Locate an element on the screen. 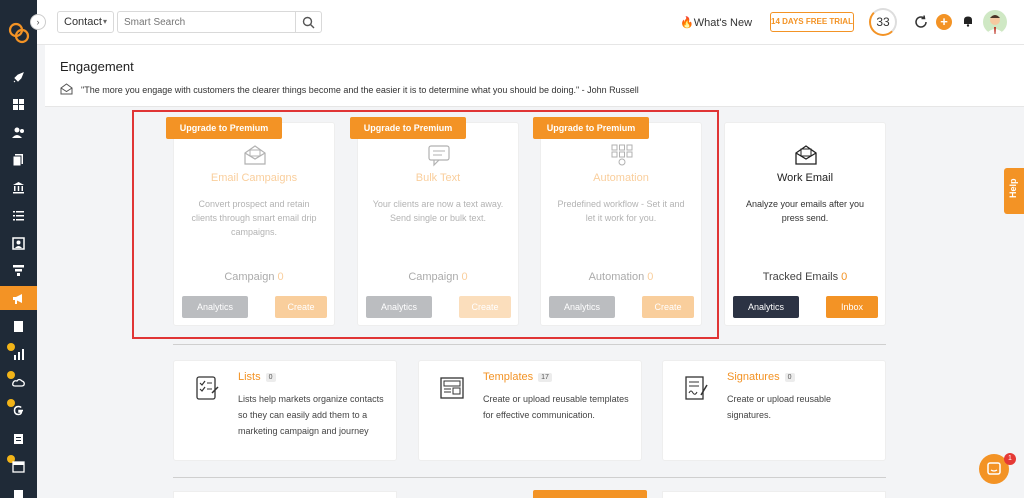  sidebar-item-analytics is located at coordinates (18, 354).